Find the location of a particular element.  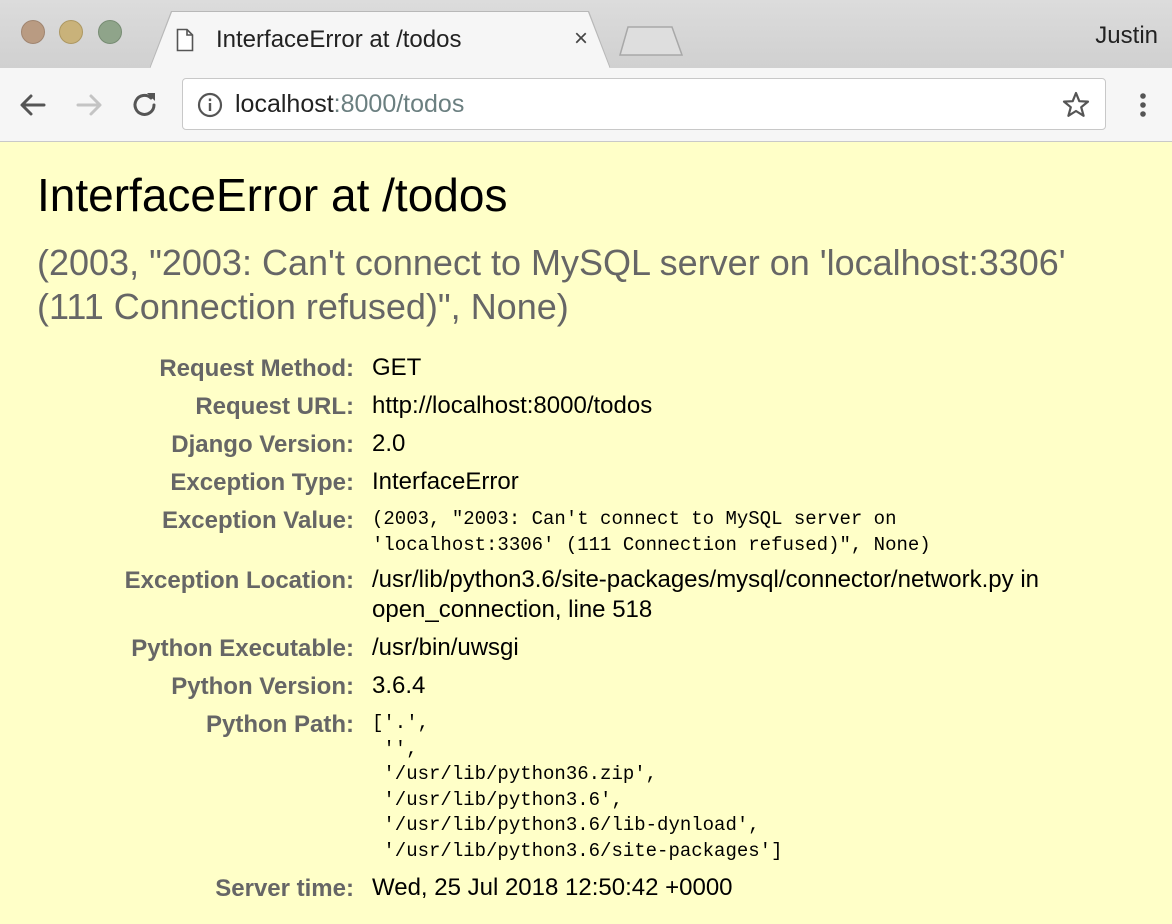

meta-label: Exception Type: is located at coordinates (262, 482).